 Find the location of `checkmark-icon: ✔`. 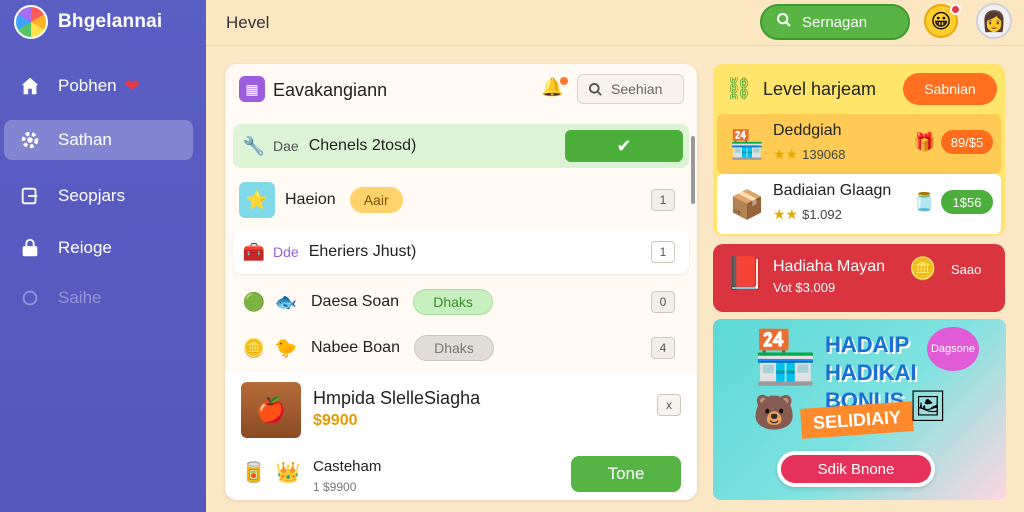

checkmark-icon: ✔ is located at coordinates (624, 145).